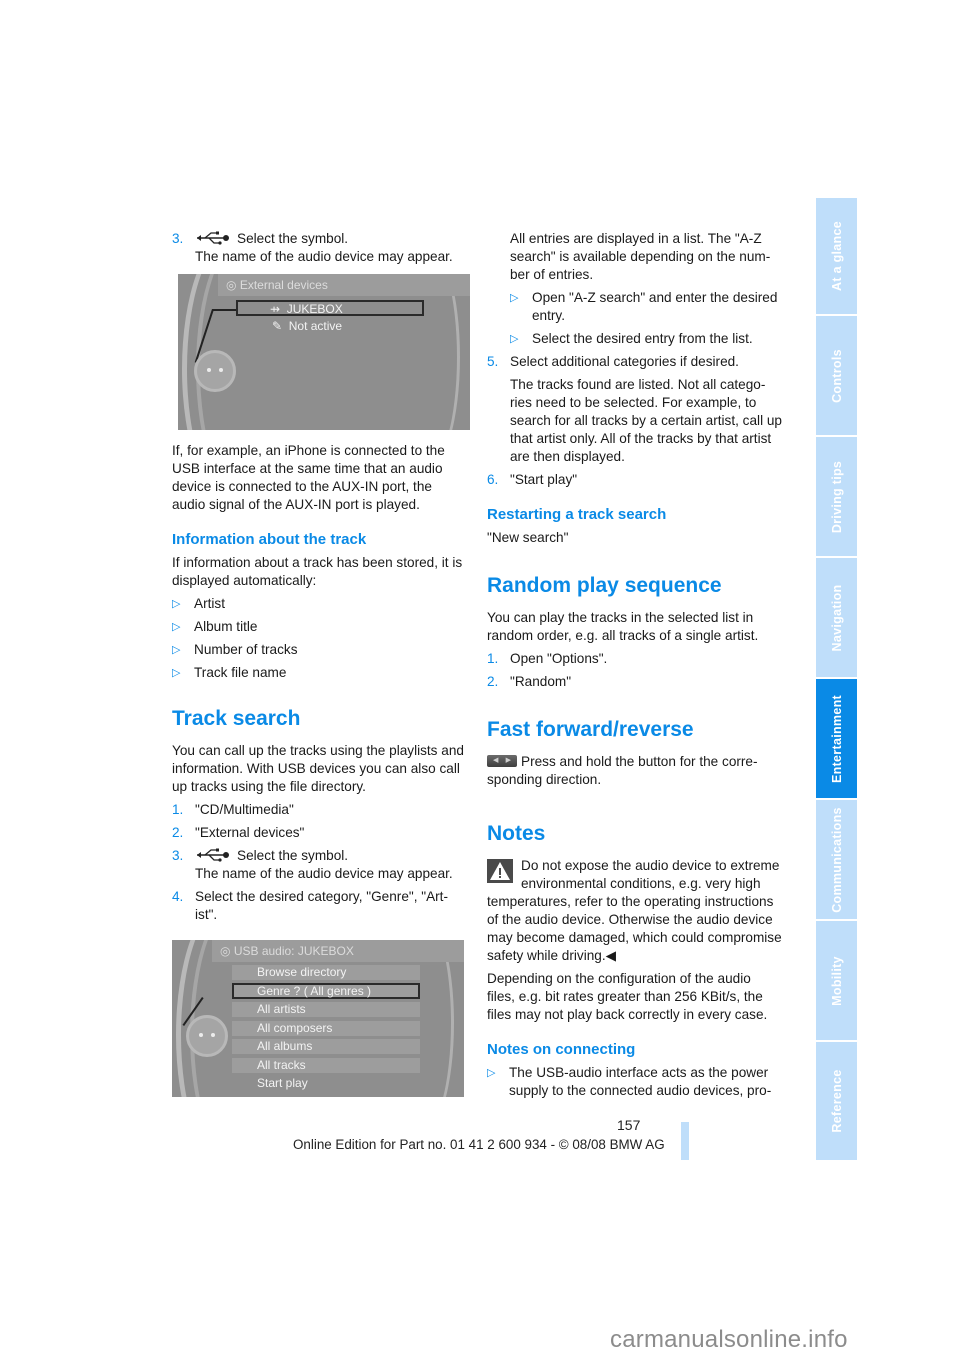 This screenshot has width=960, height=1358. I want to click on step-number: 3., so click(178, 238).